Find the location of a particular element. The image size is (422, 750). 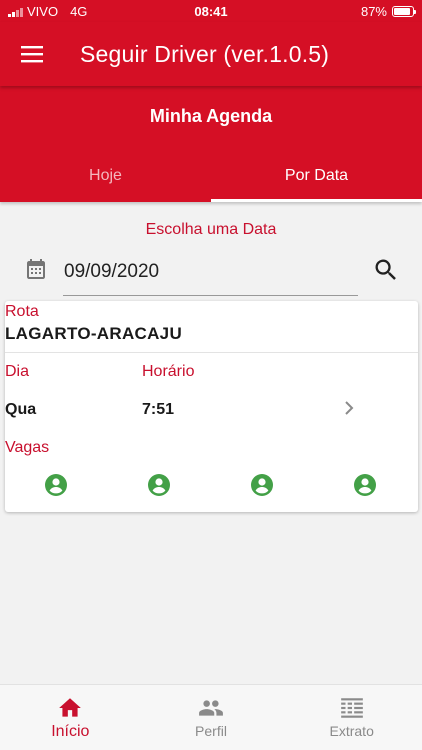

rota-label: Rota is located at coordinates (22, 311).